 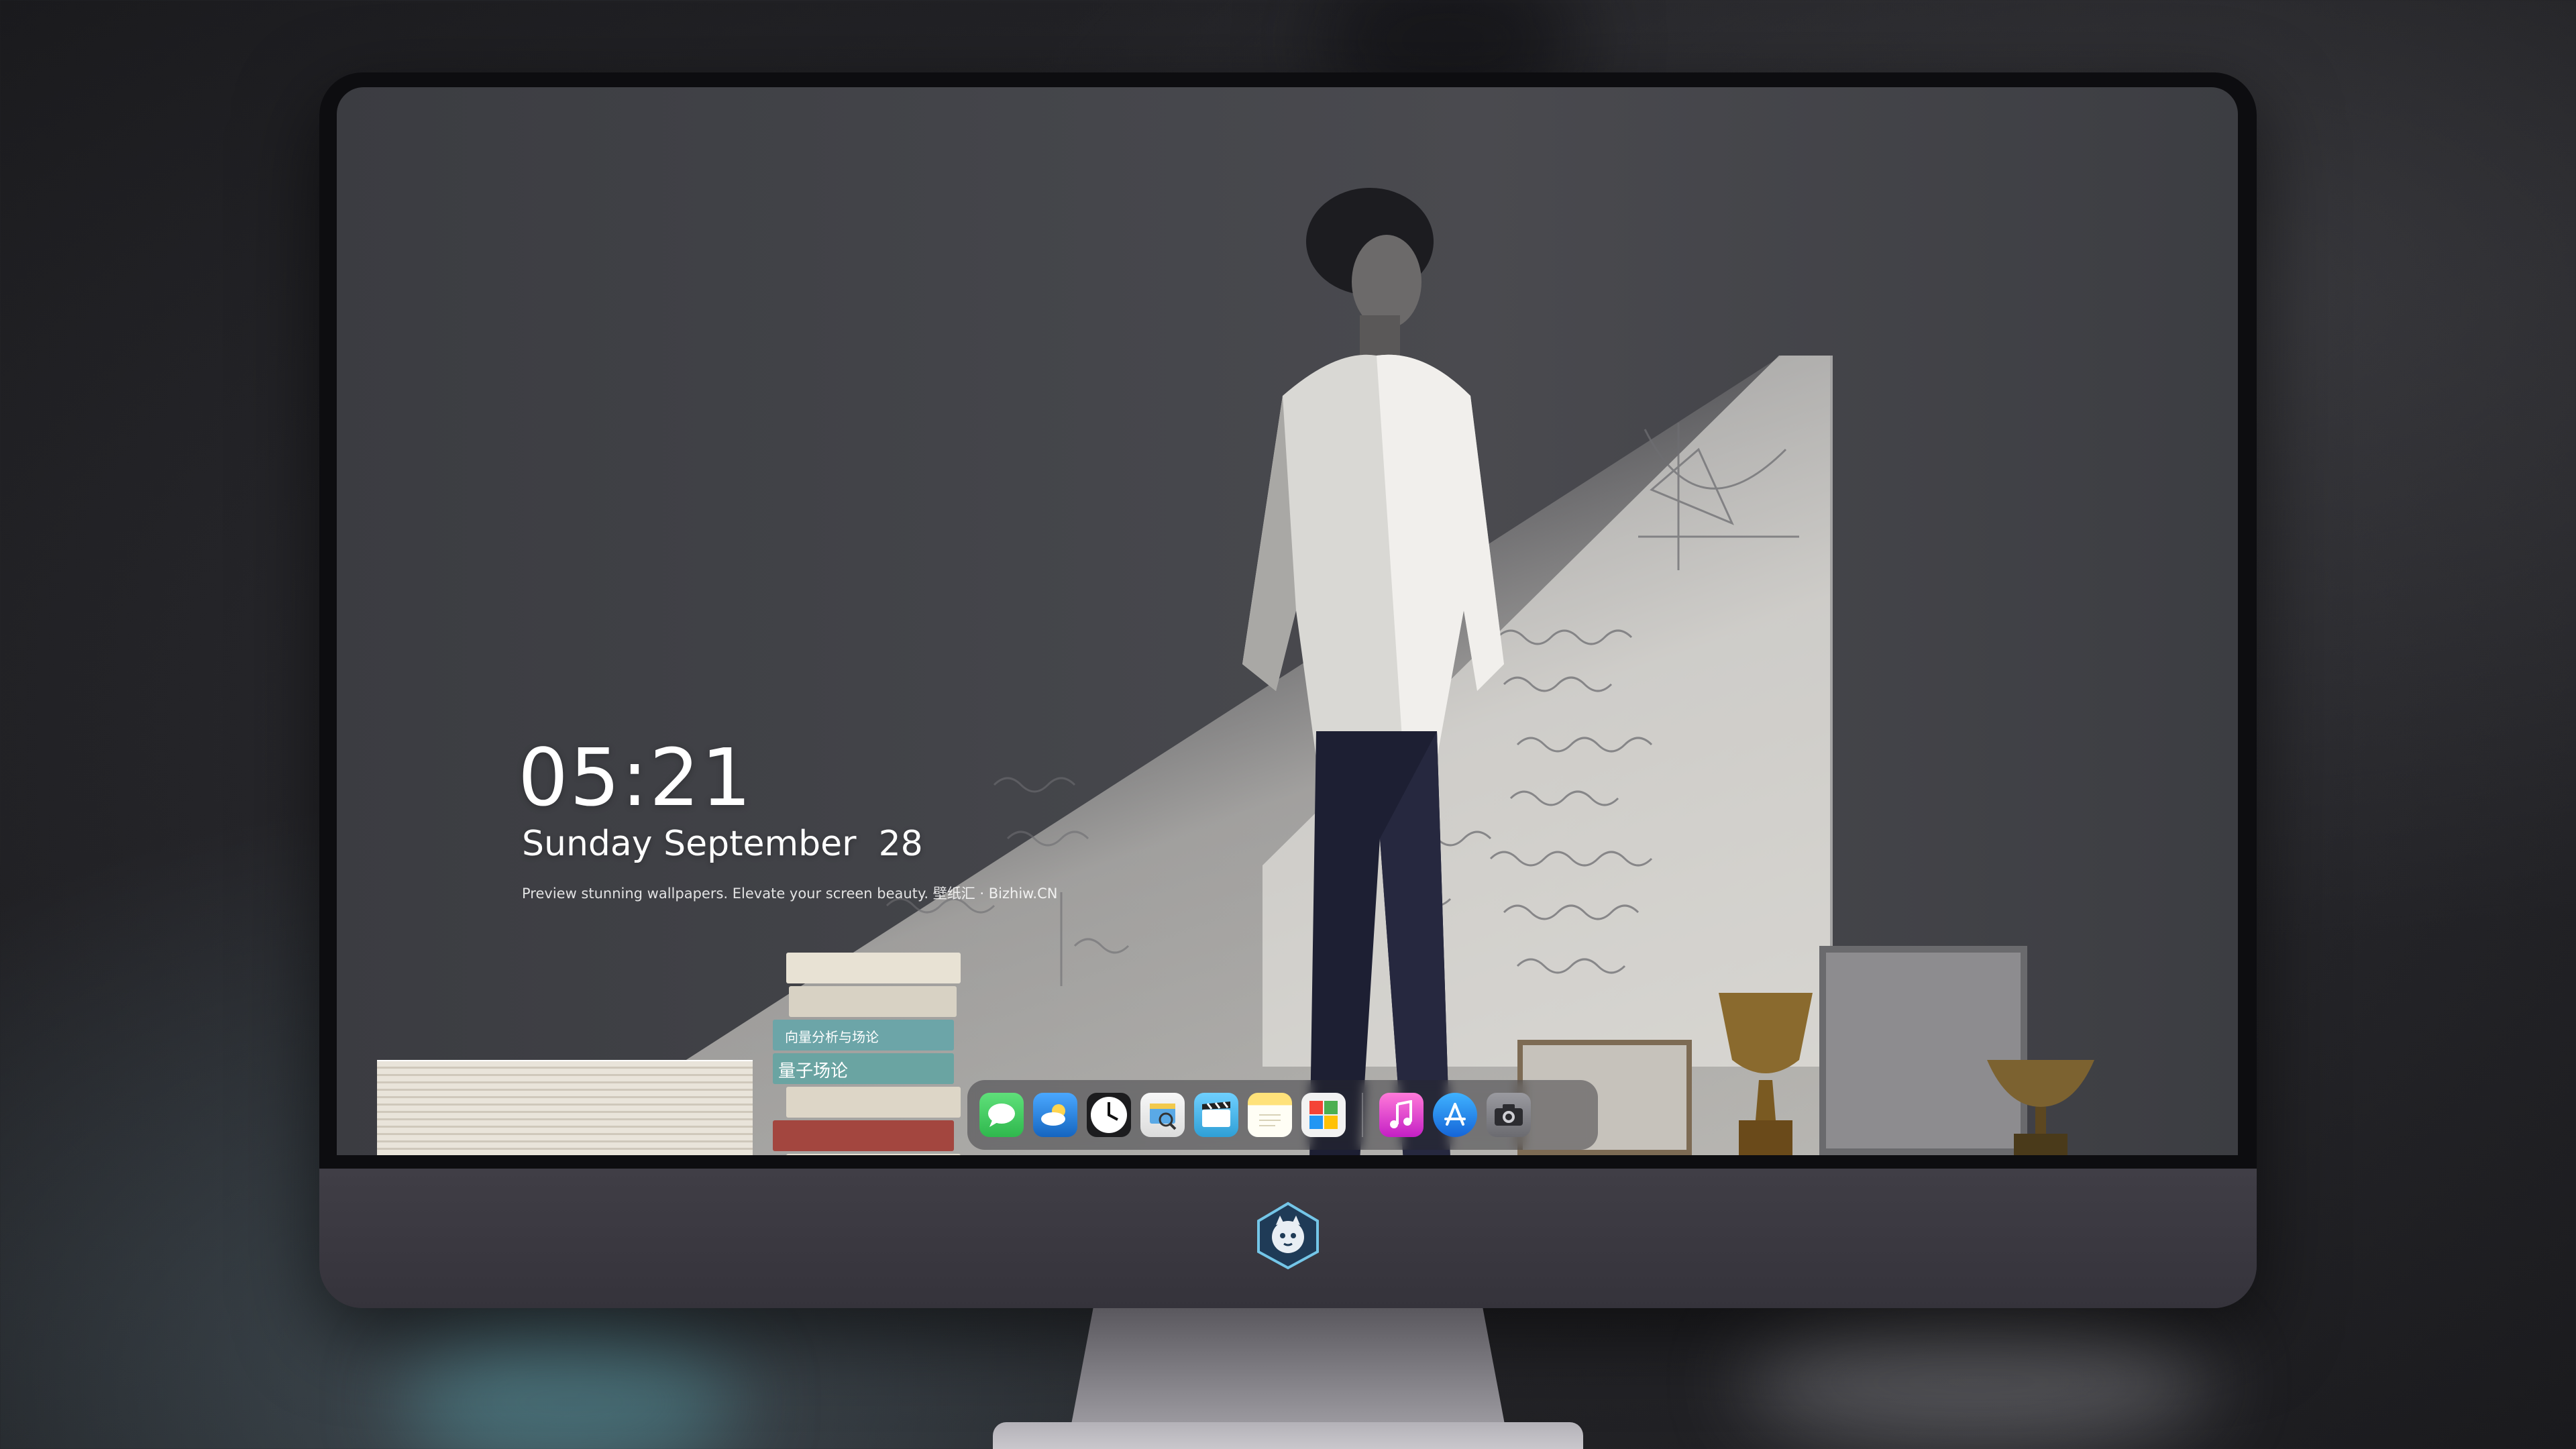 What do you see at coordinates (1216, 1115) in the screenshot?
I see `clips-icon` at bounding box center [1216, 1115].